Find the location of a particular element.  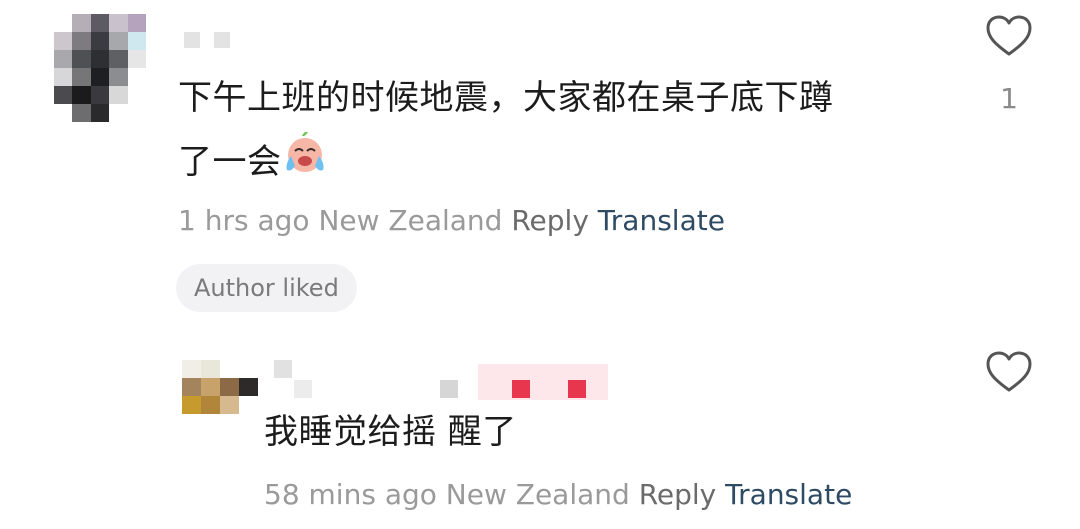

comment-meta: 58 mins ago New Zealand Reply Translate is located at coordinates (558, 494).